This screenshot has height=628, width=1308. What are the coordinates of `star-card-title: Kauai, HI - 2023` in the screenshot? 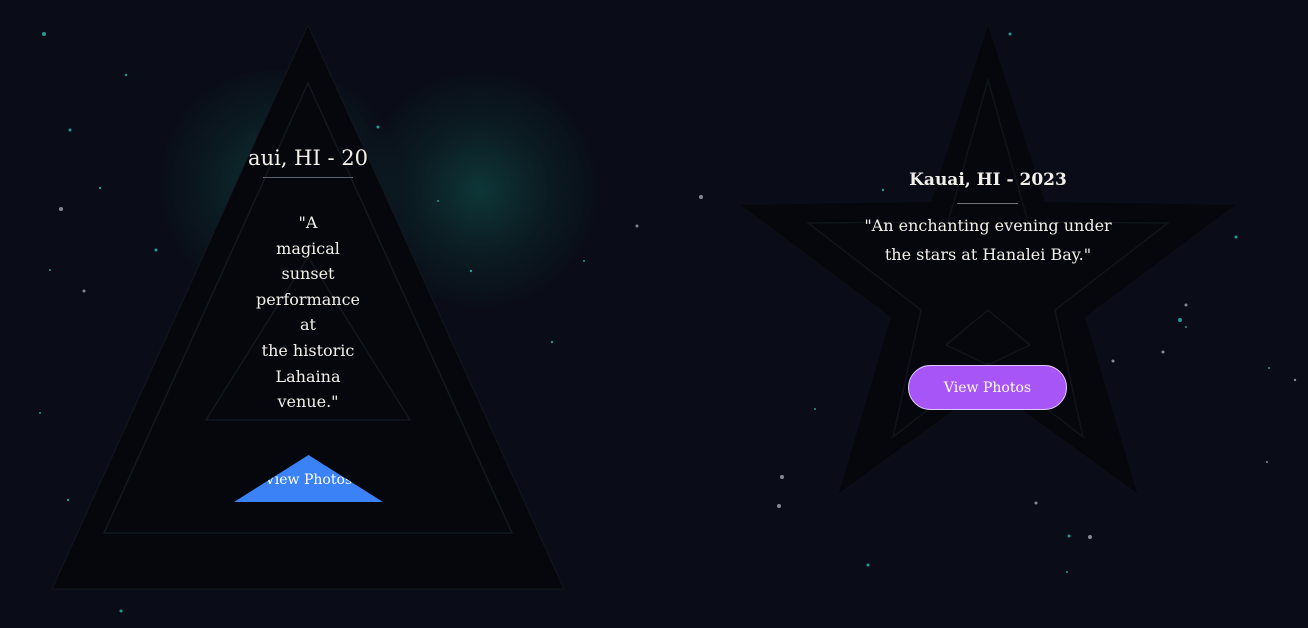 It's located at (988, 180).